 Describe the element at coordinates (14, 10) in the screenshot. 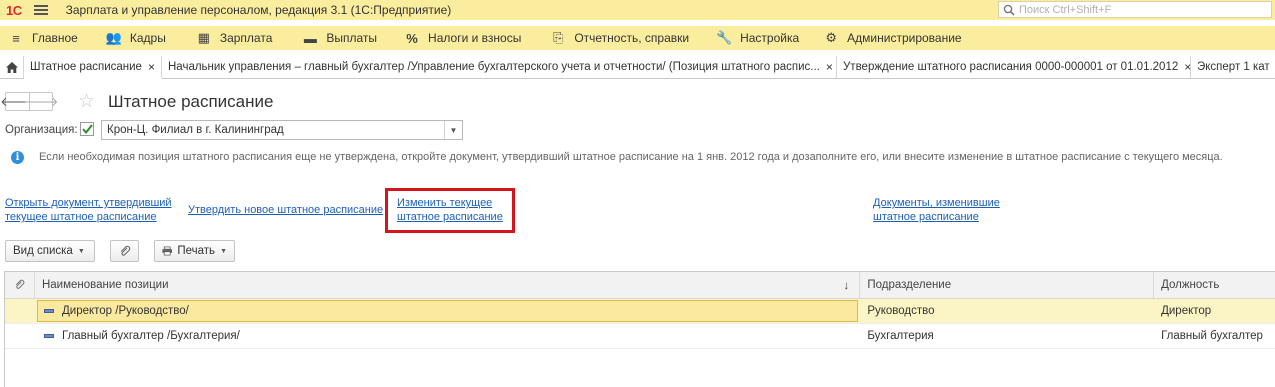

I see `app-logo: 1С` at that location.